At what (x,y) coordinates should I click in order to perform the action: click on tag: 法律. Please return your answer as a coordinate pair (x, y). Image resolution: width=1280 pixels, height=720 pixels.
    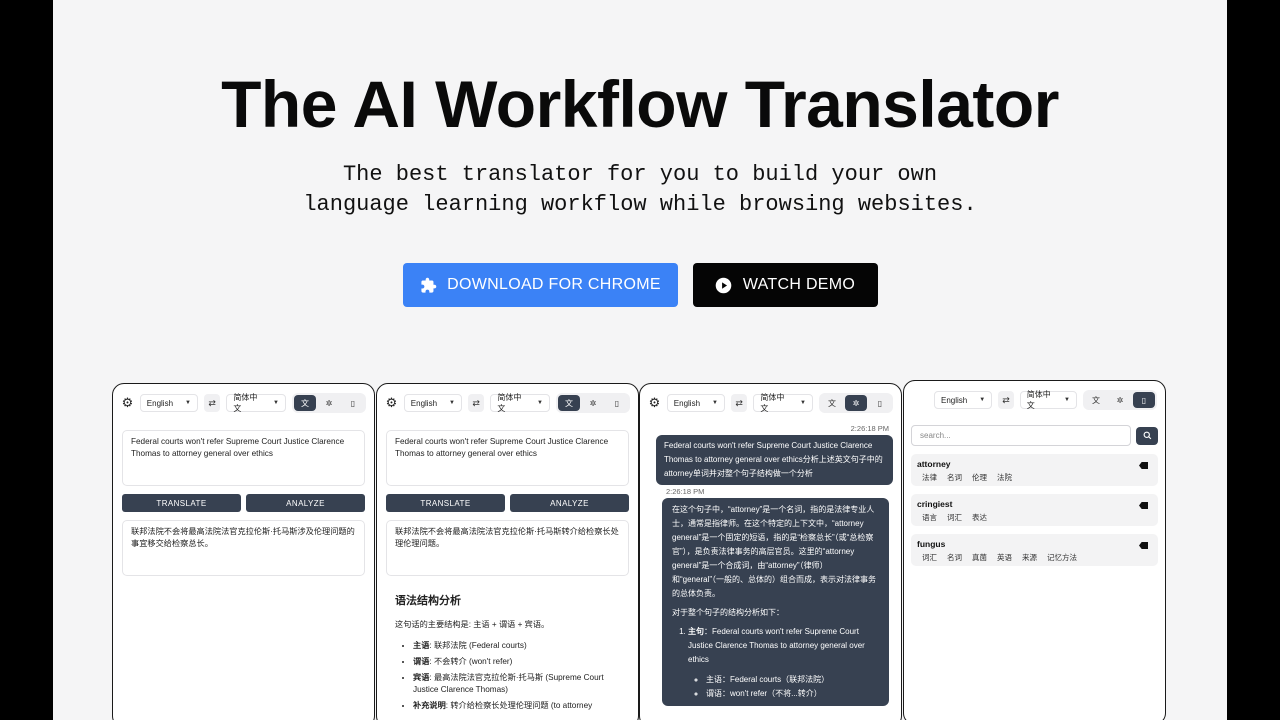
    Looking at the image, I should click on (929, 477).